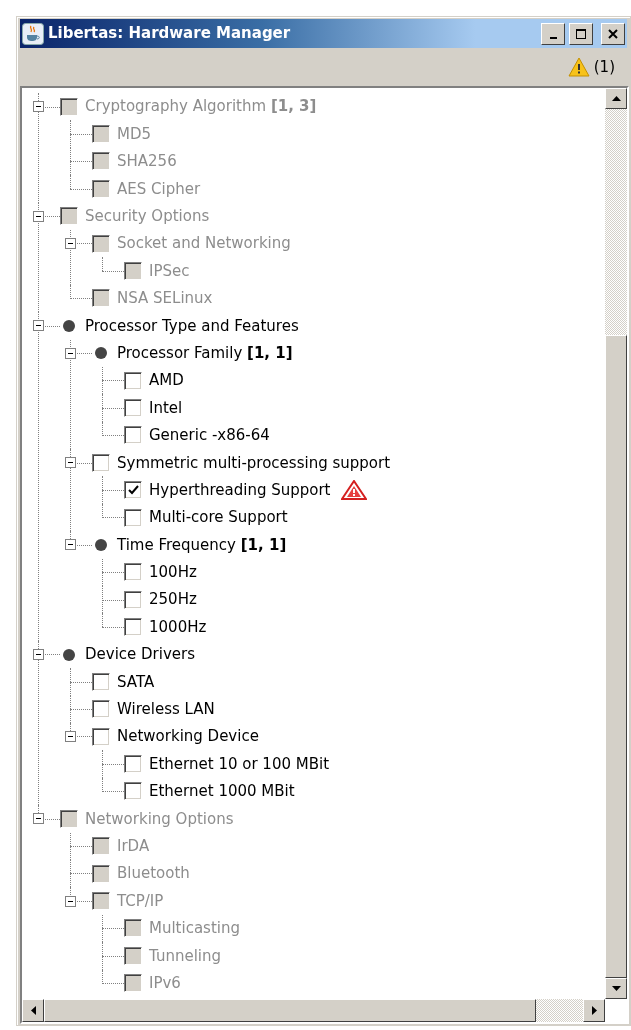 This screenshot has height=1030, width=631. I want to click on tree-item-label: Time Frequency [1, 1], so click(202, 545).